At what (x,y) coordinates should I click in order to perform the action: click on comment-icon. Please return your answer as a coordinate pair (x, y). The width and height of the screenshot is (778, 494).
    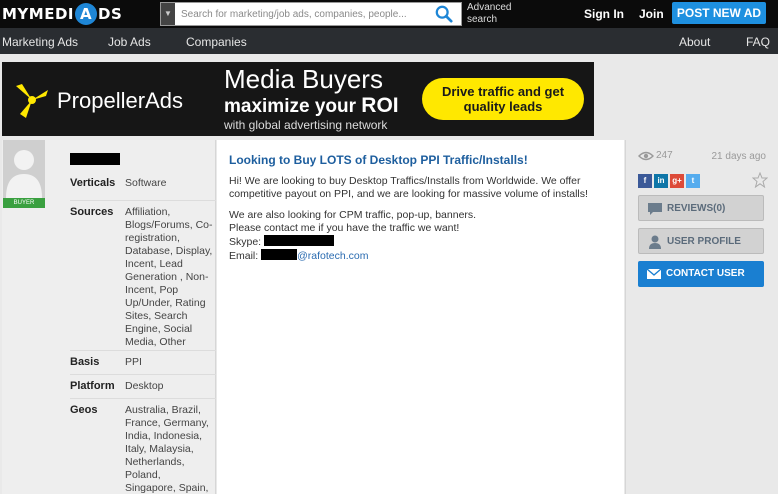
    Looking at the image, I should click on (655, 209).